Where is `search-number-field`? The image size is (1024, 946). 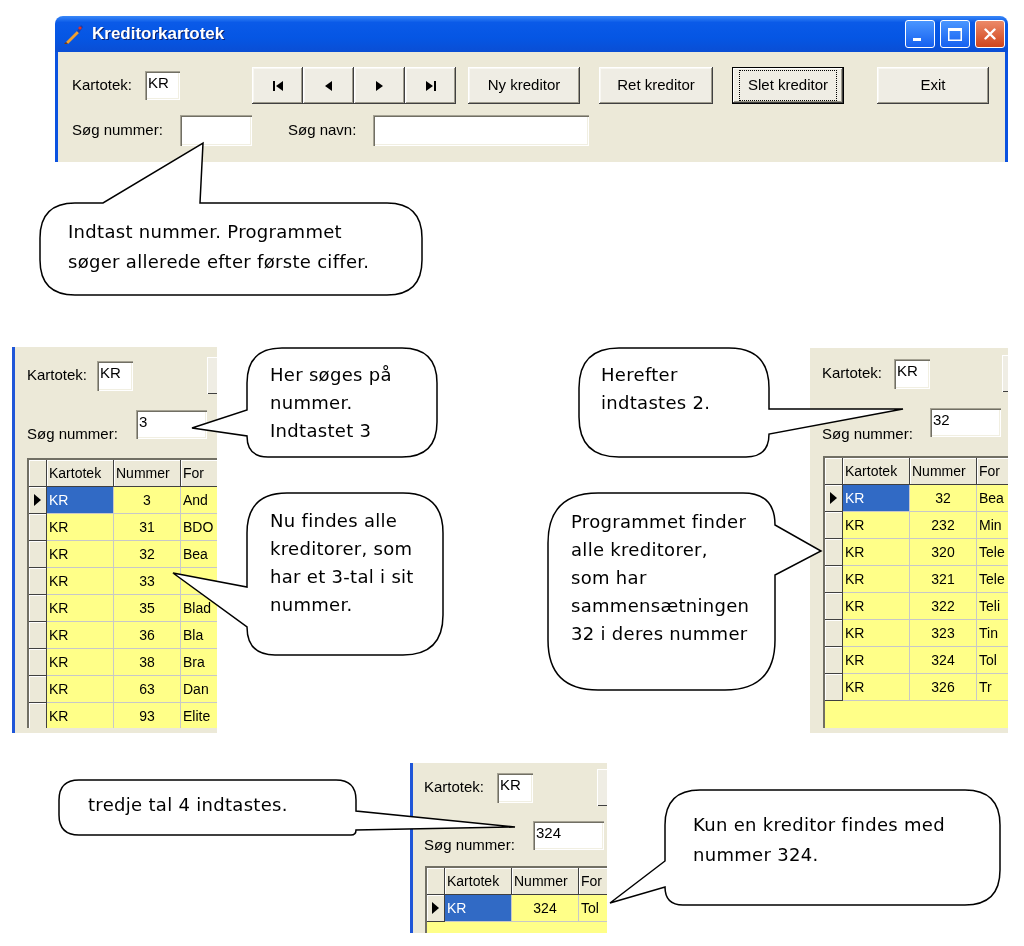 search-number-field is located at coordinates (216, 130).